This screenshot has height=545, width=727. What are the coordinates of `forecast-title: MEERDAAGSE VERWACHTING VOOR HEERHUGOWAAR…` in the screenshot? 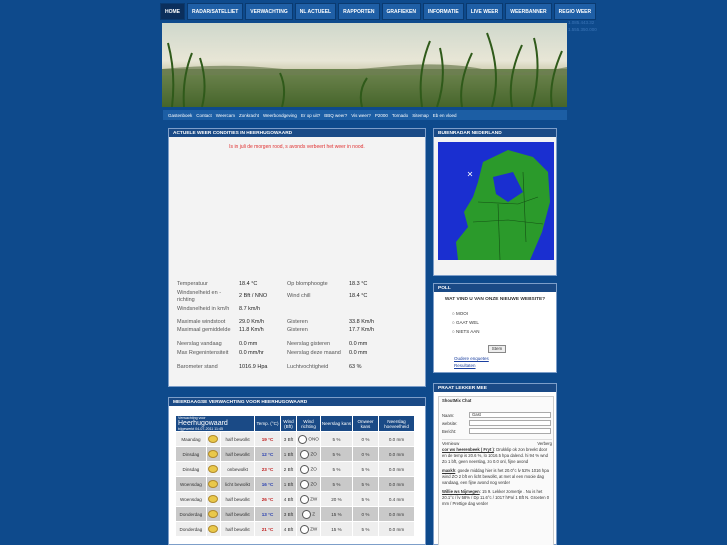 It's located at (297, 402).